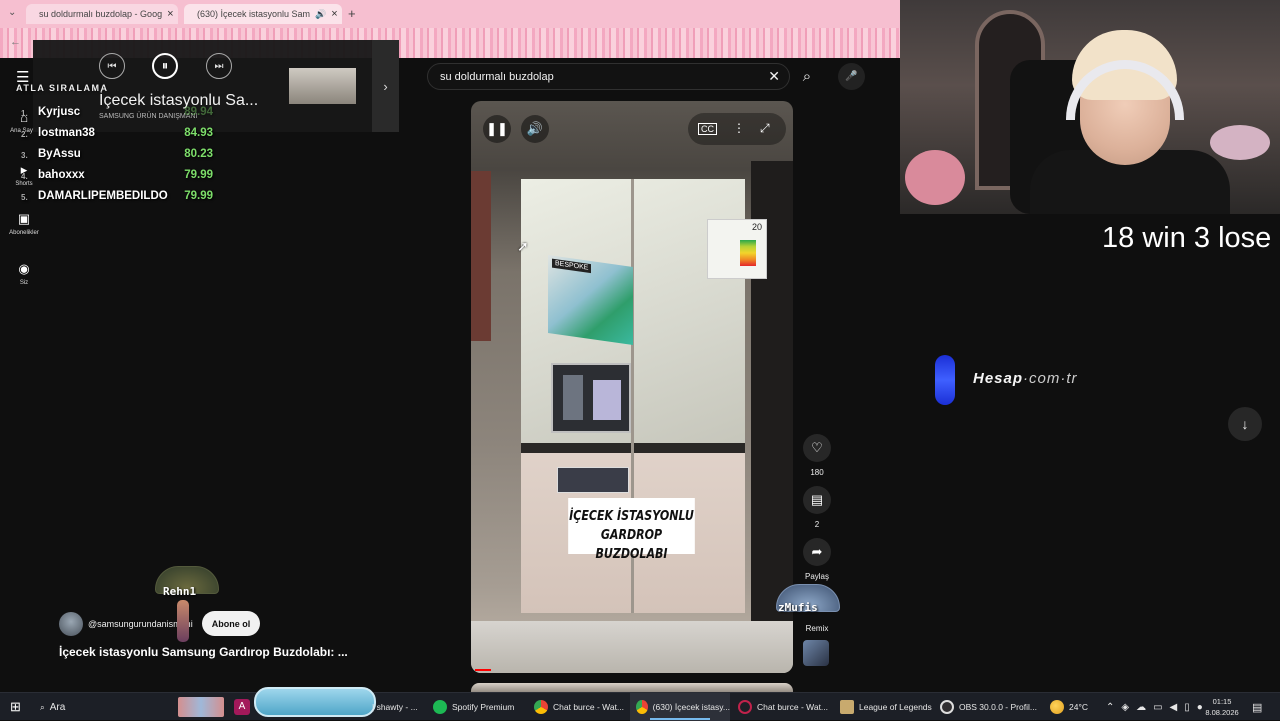  I want to click on more-options-icon: ⋮, so click(739, 128).